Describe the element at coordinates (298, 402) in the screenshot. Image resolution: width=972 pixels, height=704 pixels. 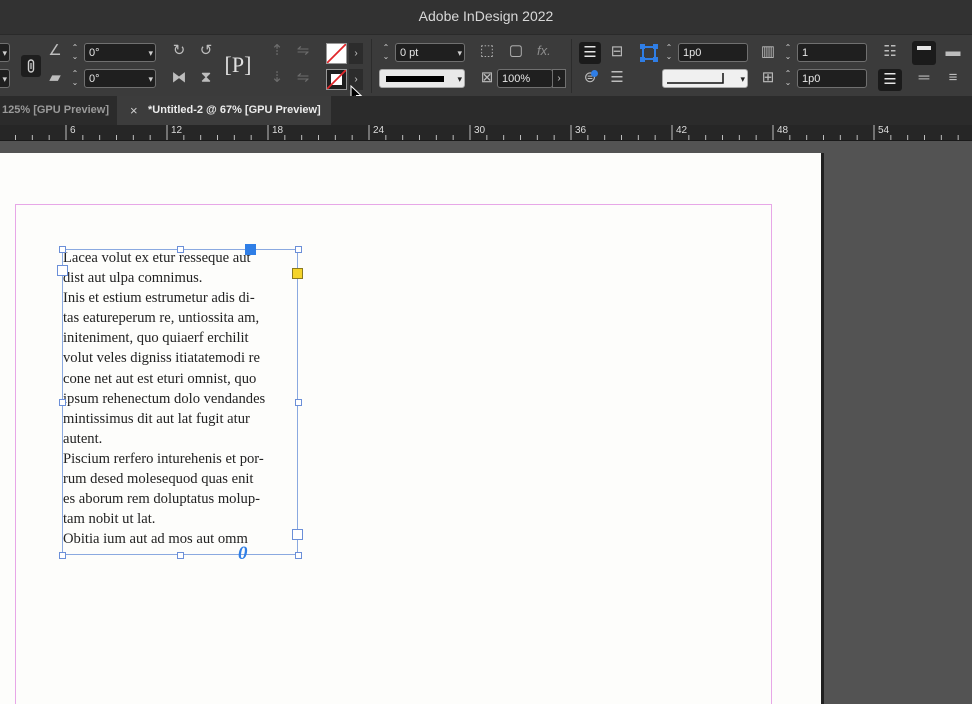
I see `frame-handle-middle-right` at that location.